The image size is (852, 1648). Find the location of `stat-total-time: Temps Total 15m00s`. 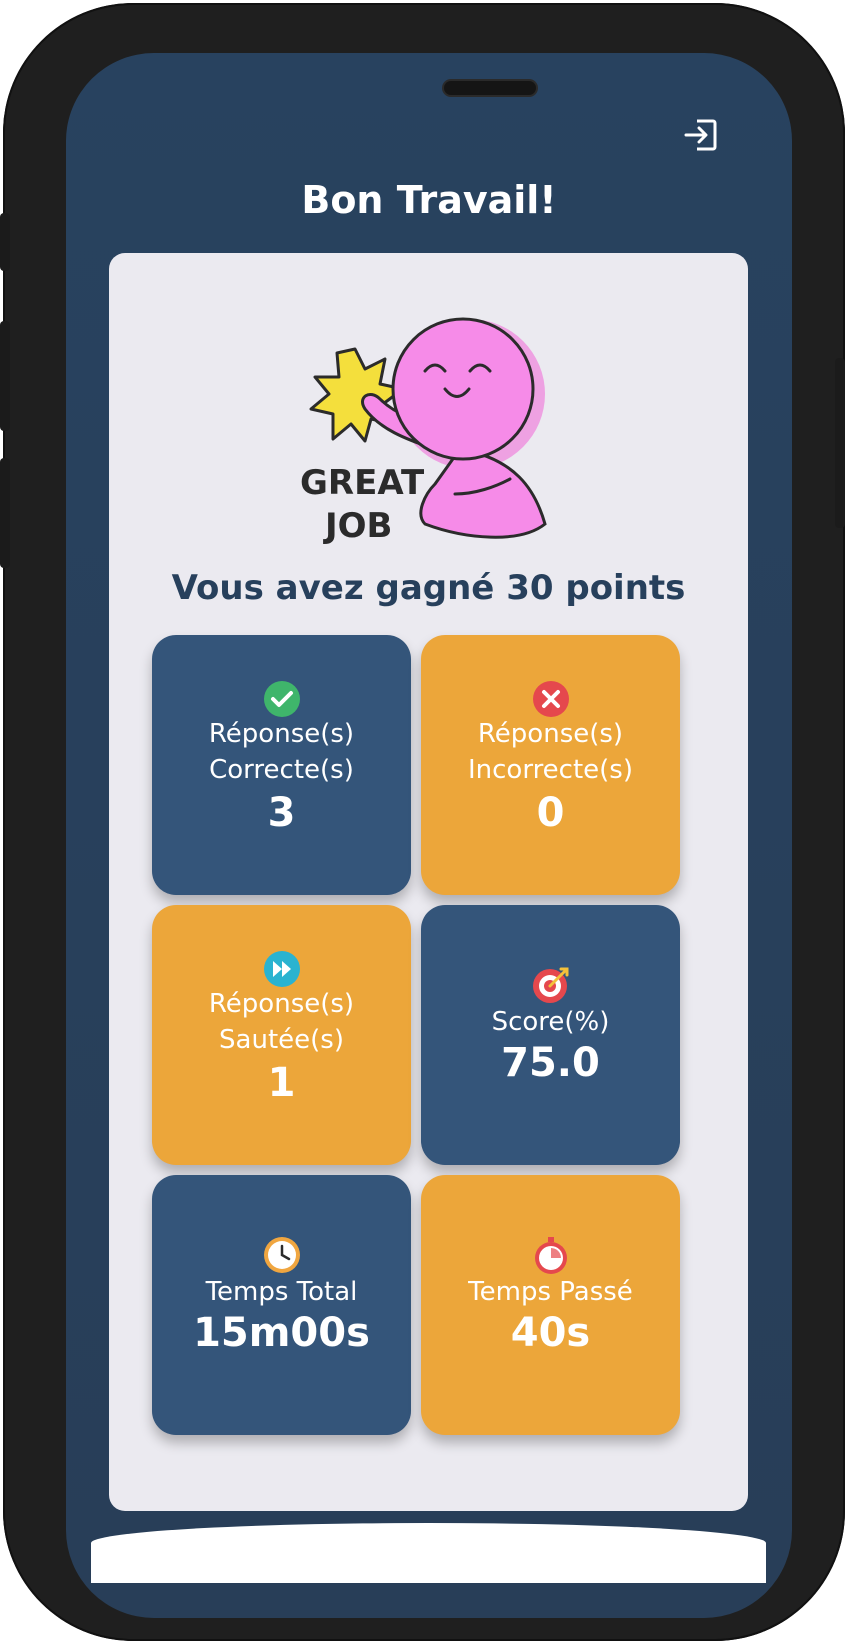

stat-total-time: Temps Total 15m00s is located at coordinates (281, 1305).